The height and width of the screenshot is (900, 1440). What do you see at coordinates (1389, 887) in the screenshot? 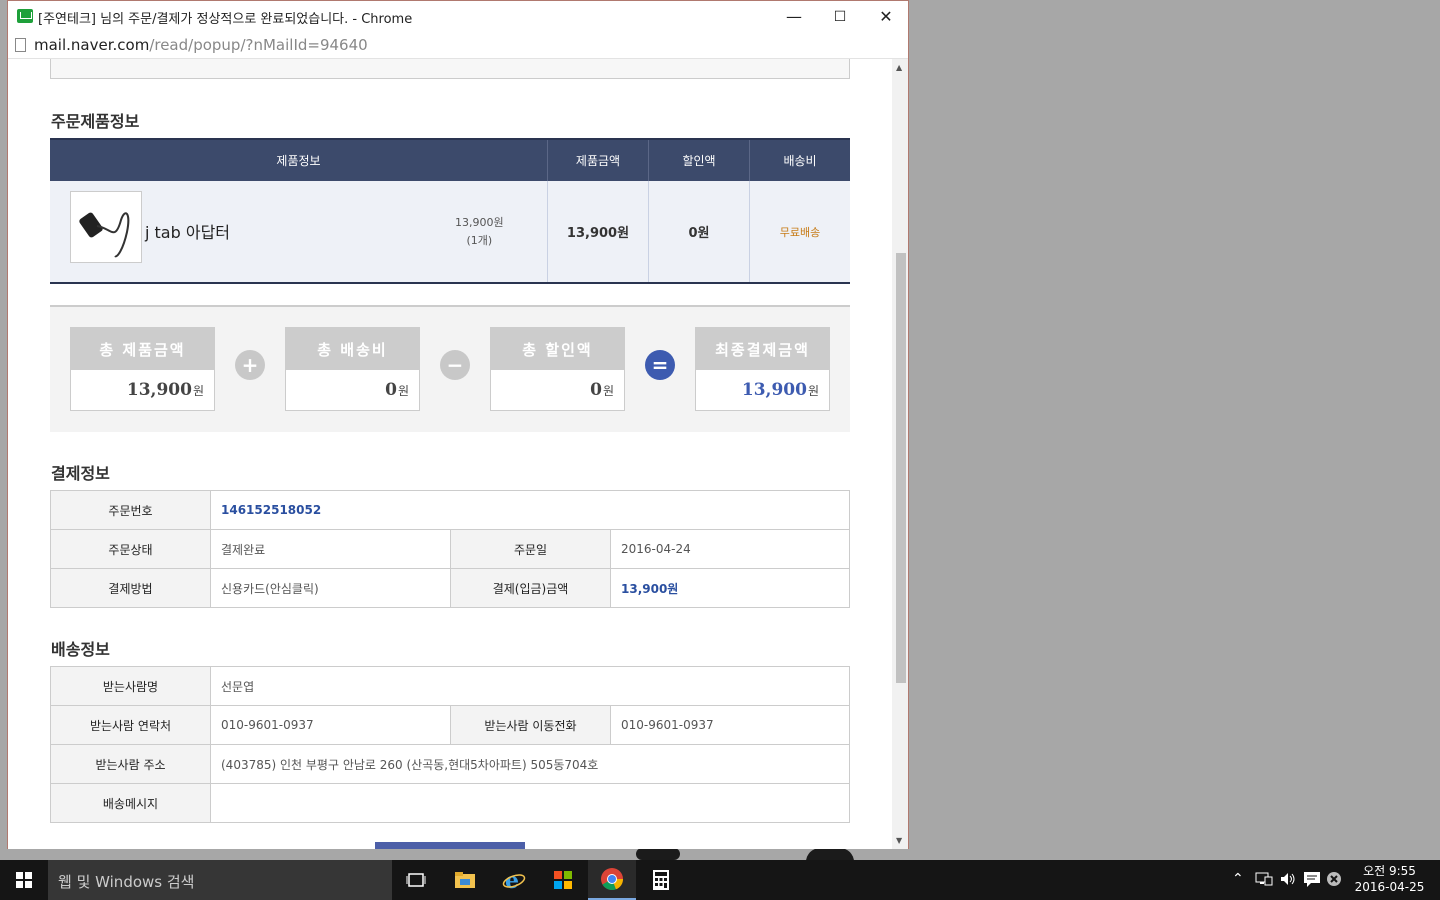
I see `clock-date: 2016-04-25` at bounding box center [1389, 887].